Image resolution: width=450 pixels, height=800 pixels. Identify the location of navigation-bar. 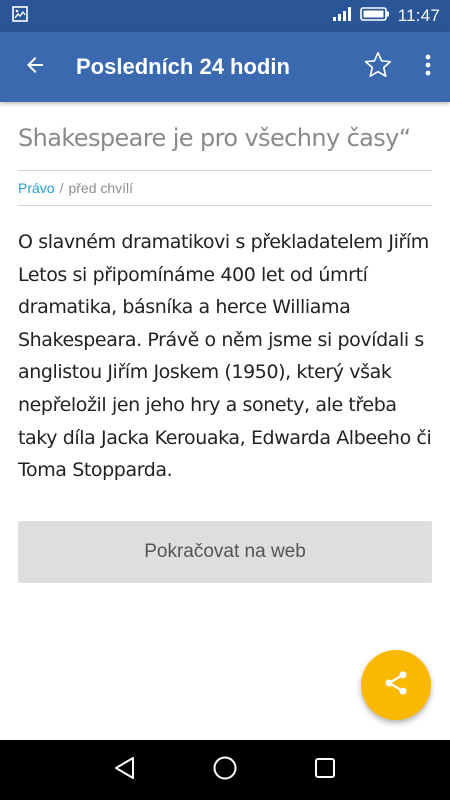
(225, 770).